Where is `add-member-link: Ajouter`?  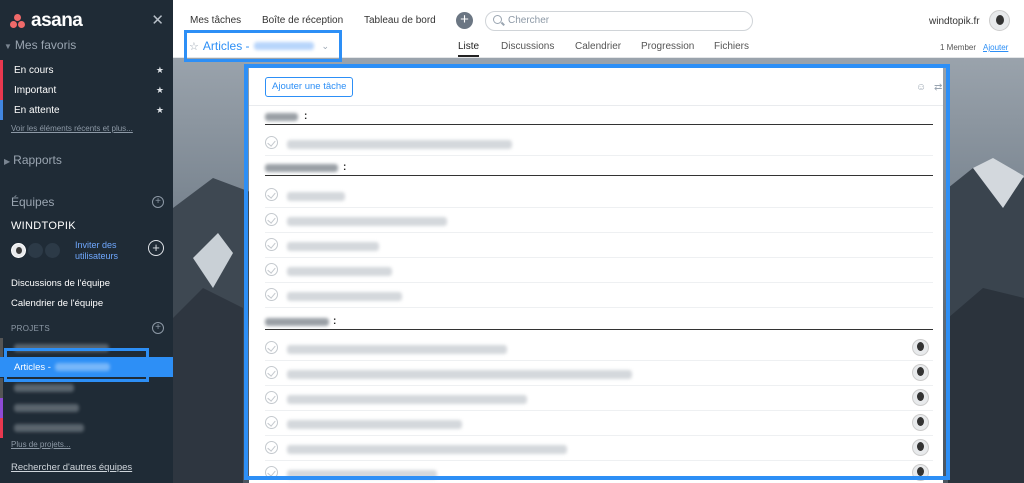
add-member-link: Ajouter is located at coordinates (995, 47).